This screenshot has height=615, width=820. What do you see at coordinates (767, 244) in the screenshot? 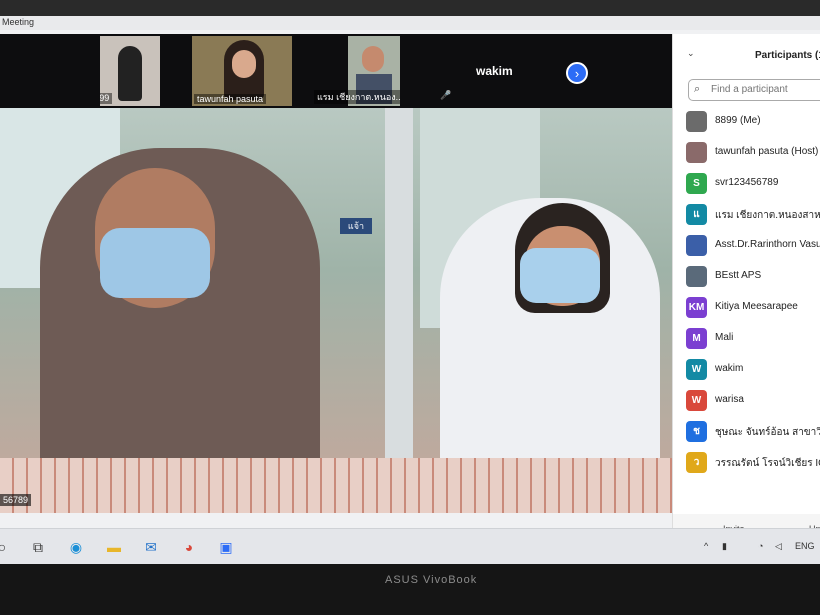
I see `participant-name: Asst.Dr.Rarinthorn Vasun` at bounding box center [767, 244].